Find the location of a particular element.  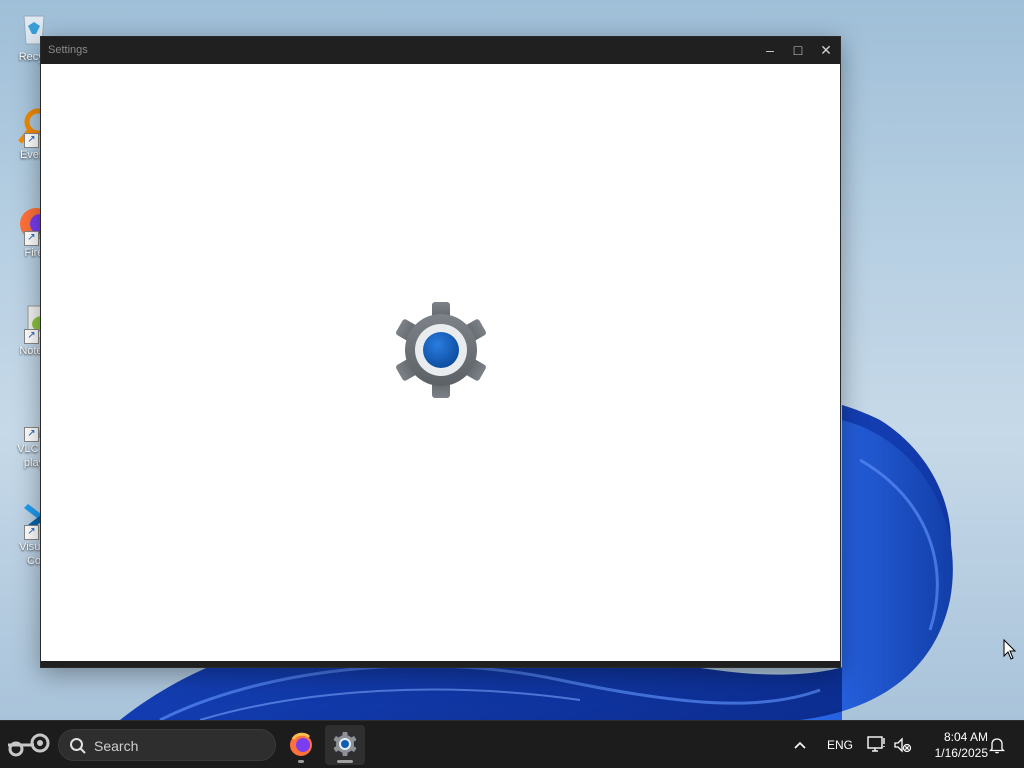

active-indicator is located at coordinates (345, 761).